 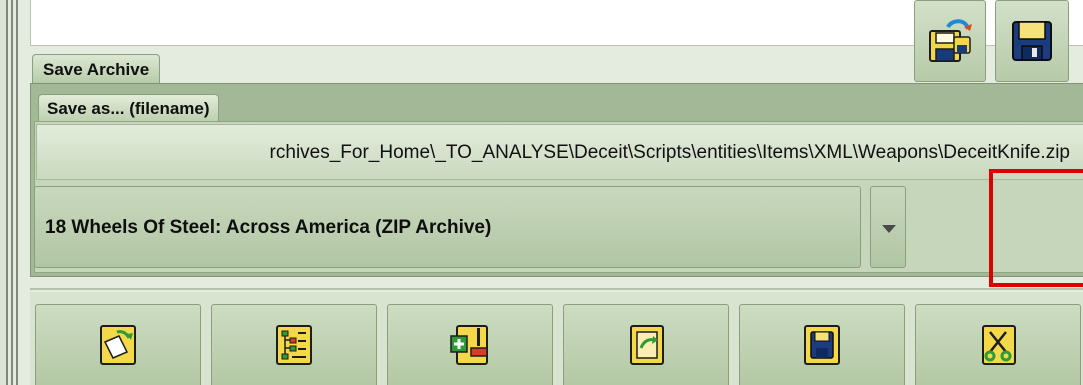 I want to click on section-divider, so click(x=556, y=289).